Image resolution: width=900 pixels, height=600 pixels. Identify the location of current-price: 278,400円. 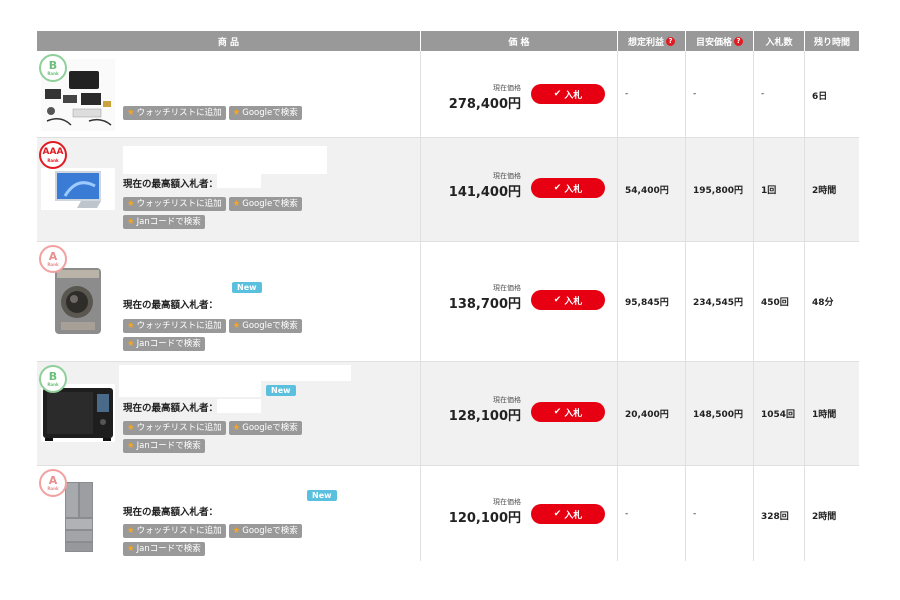
(484, 104).